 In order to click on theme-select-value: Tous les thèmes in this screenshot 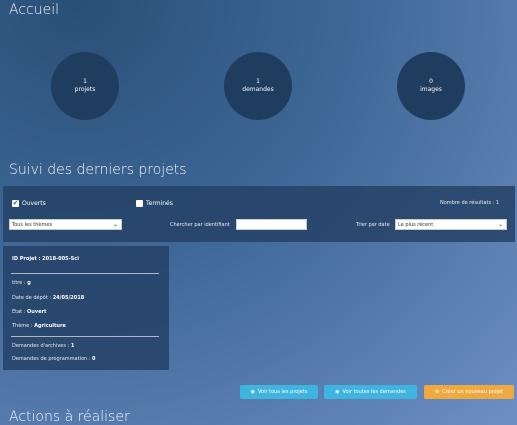, I will do `click(32, 224)`.